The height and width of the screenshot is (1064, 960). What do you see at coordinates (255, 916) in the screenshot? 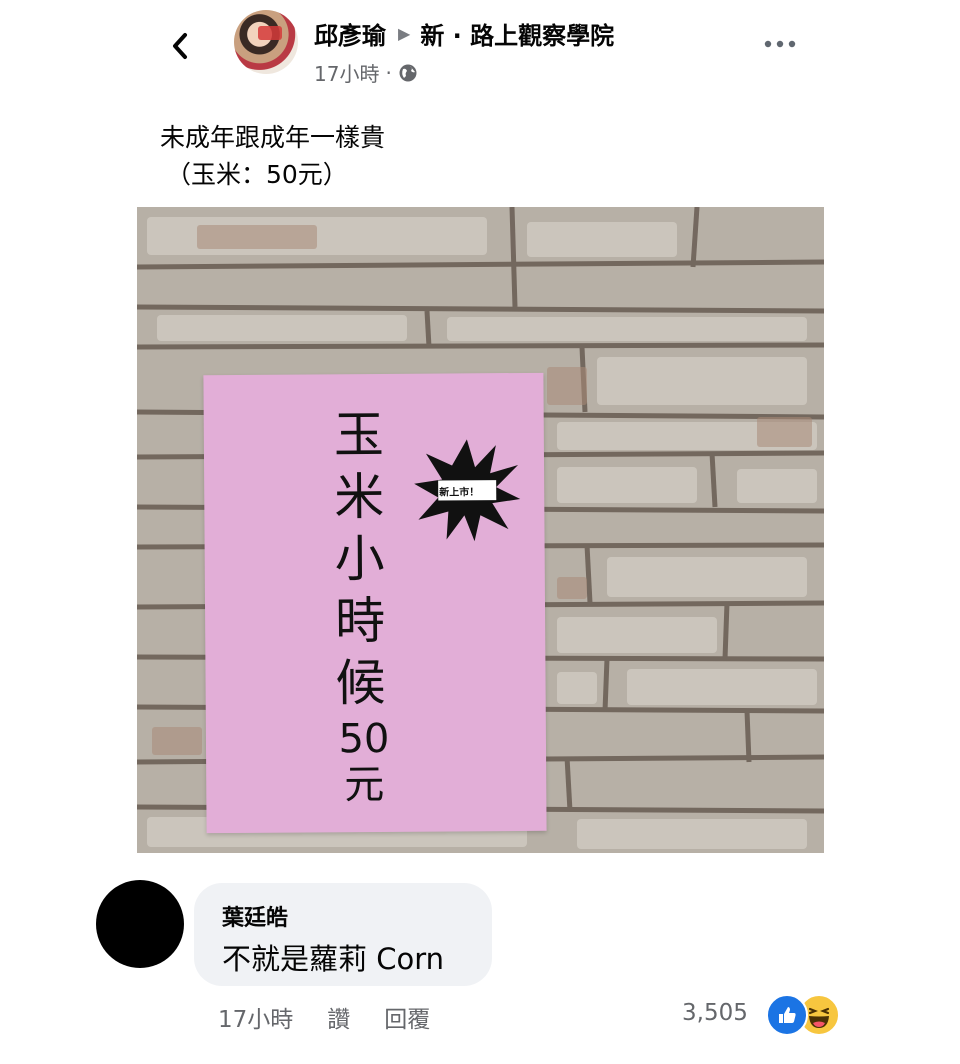
I see `commenter-name: 葉廷皓` at bounding box center [255, 916].